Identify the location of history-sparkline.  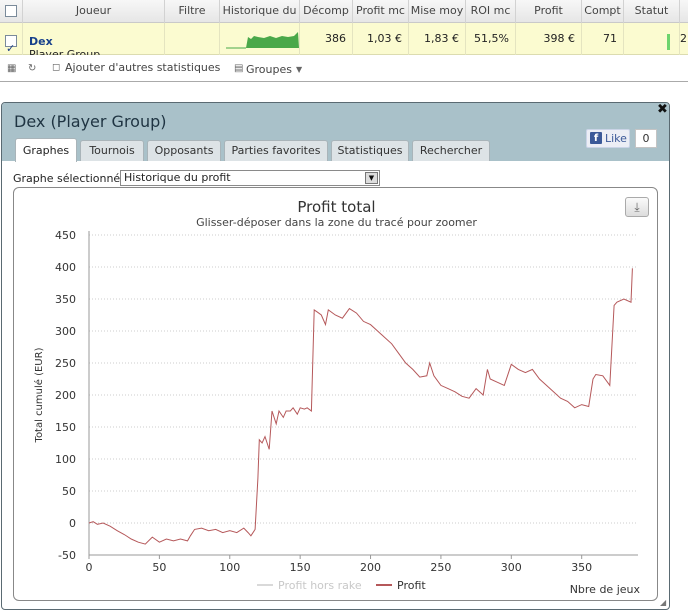
(262, 40).